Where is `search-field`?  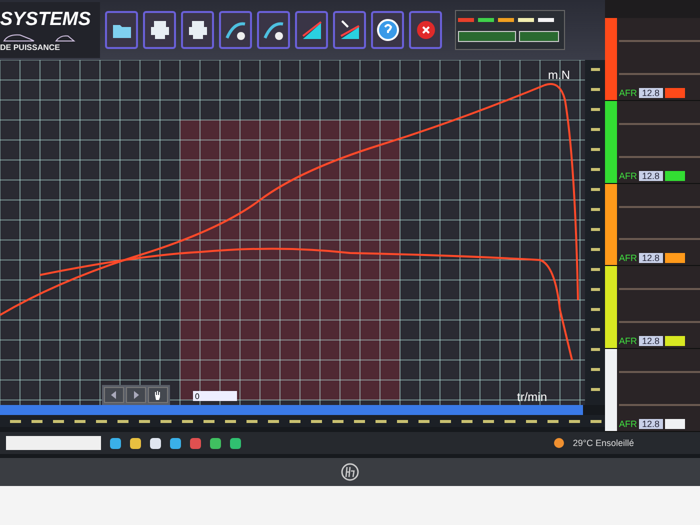
search-field is located at coordinates (53, 443).